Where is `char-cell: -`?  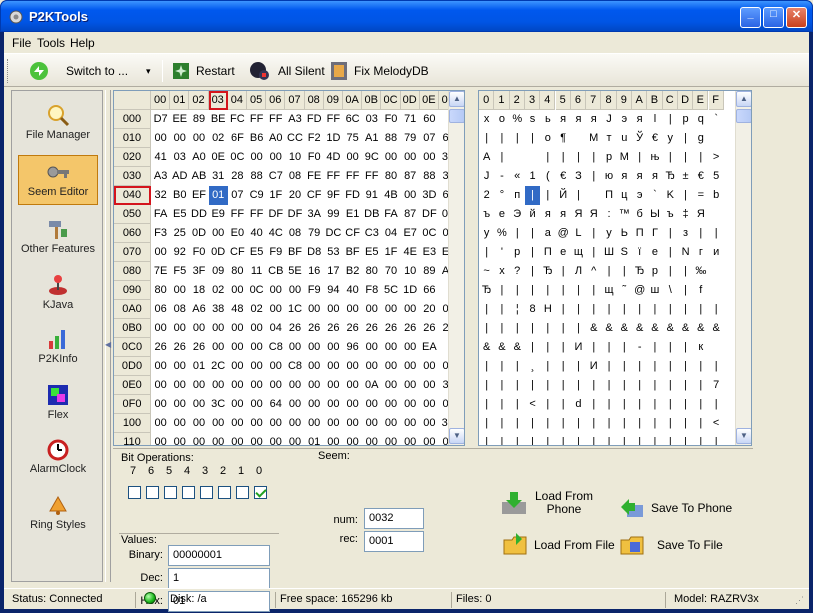
char-cell: - is located at coordinates (501, 176).